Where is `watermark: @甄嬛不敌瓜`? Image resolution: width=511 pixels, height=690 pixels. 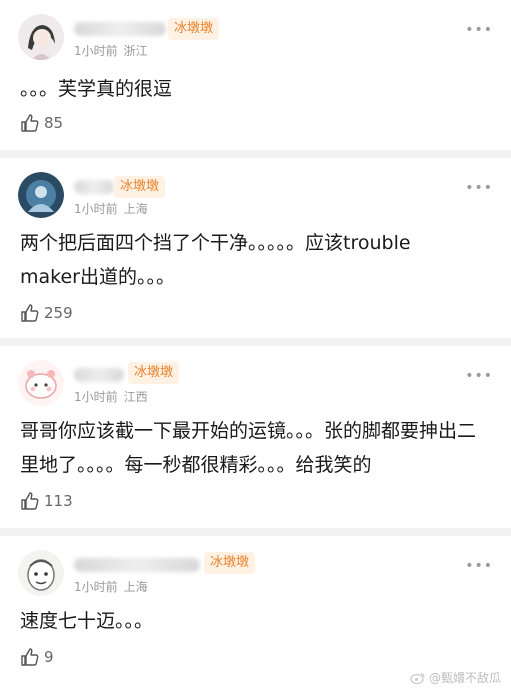
watermark: @甄嬛不敌瓜 is located at coordinates (455, 677).